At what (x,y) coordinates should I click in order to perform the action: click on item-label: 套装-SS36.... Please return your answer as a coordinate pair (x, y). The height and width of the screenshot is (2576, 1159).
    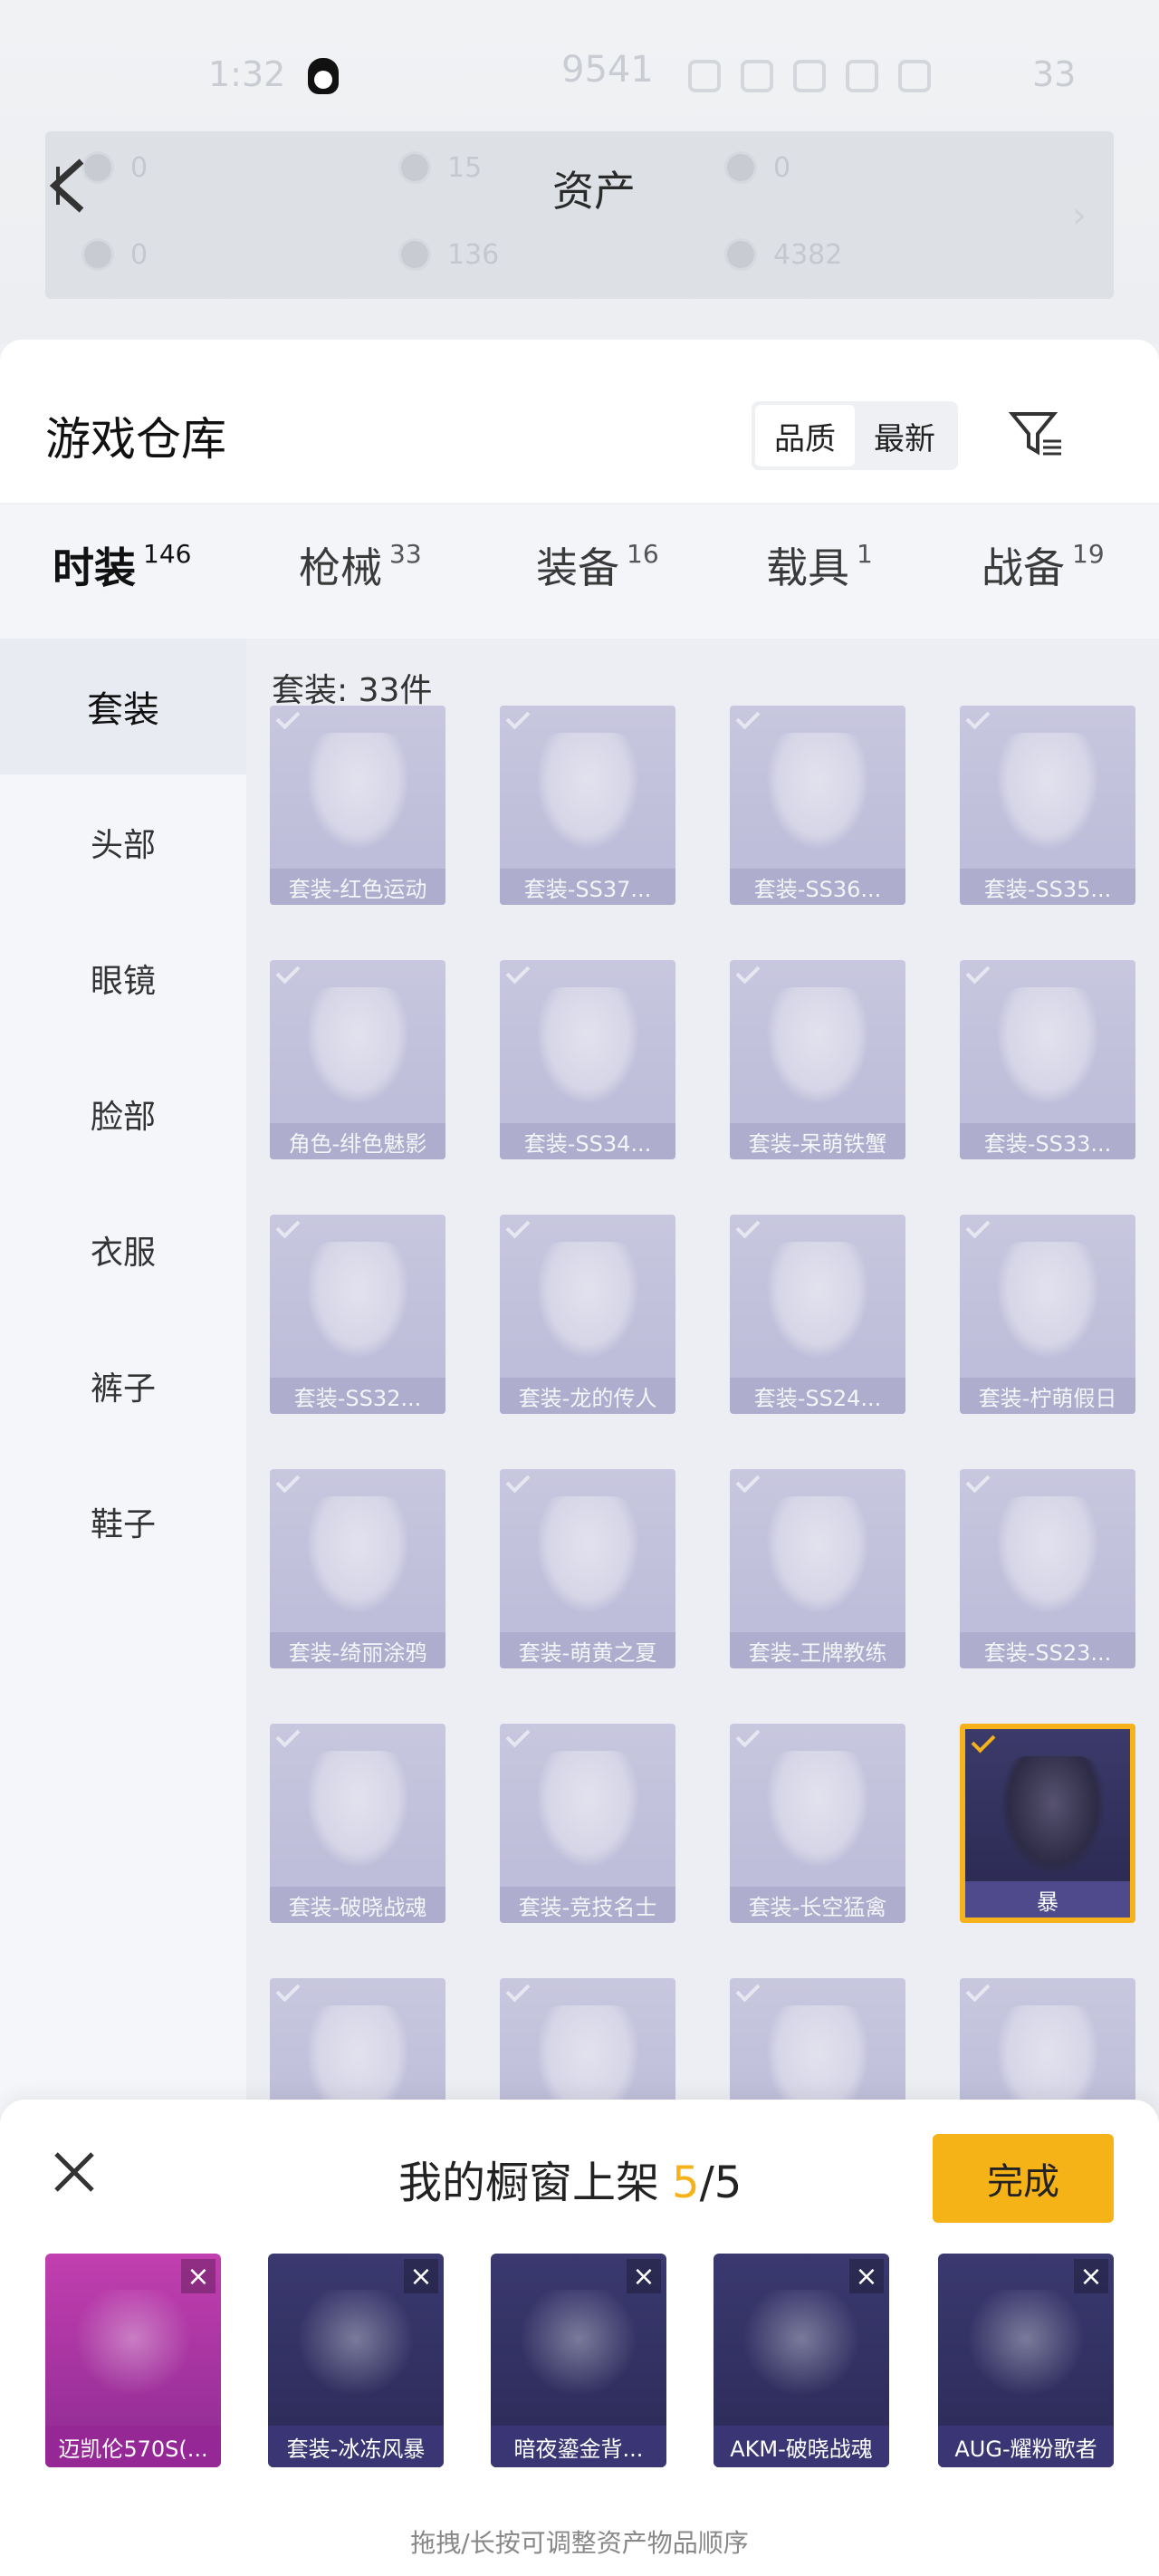
    Looking at the image, I should click on (817, 887).